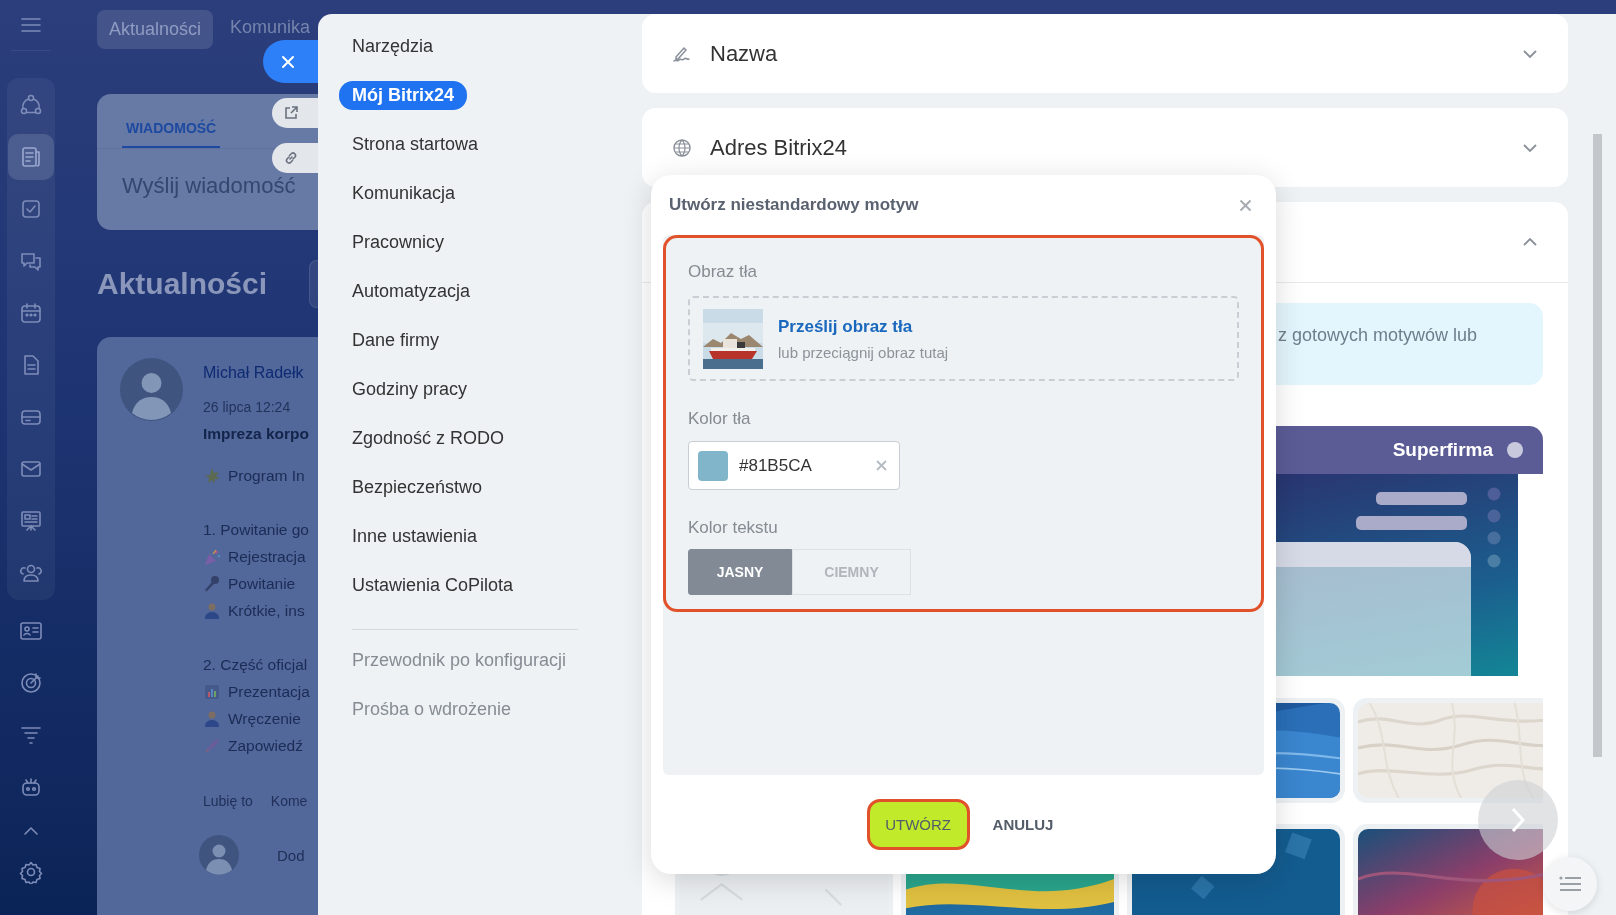  What do you see at coordinates (1107, 53) in the screenshot?
I see `section-title: Nazwa` at bounding box center [1107, 53].